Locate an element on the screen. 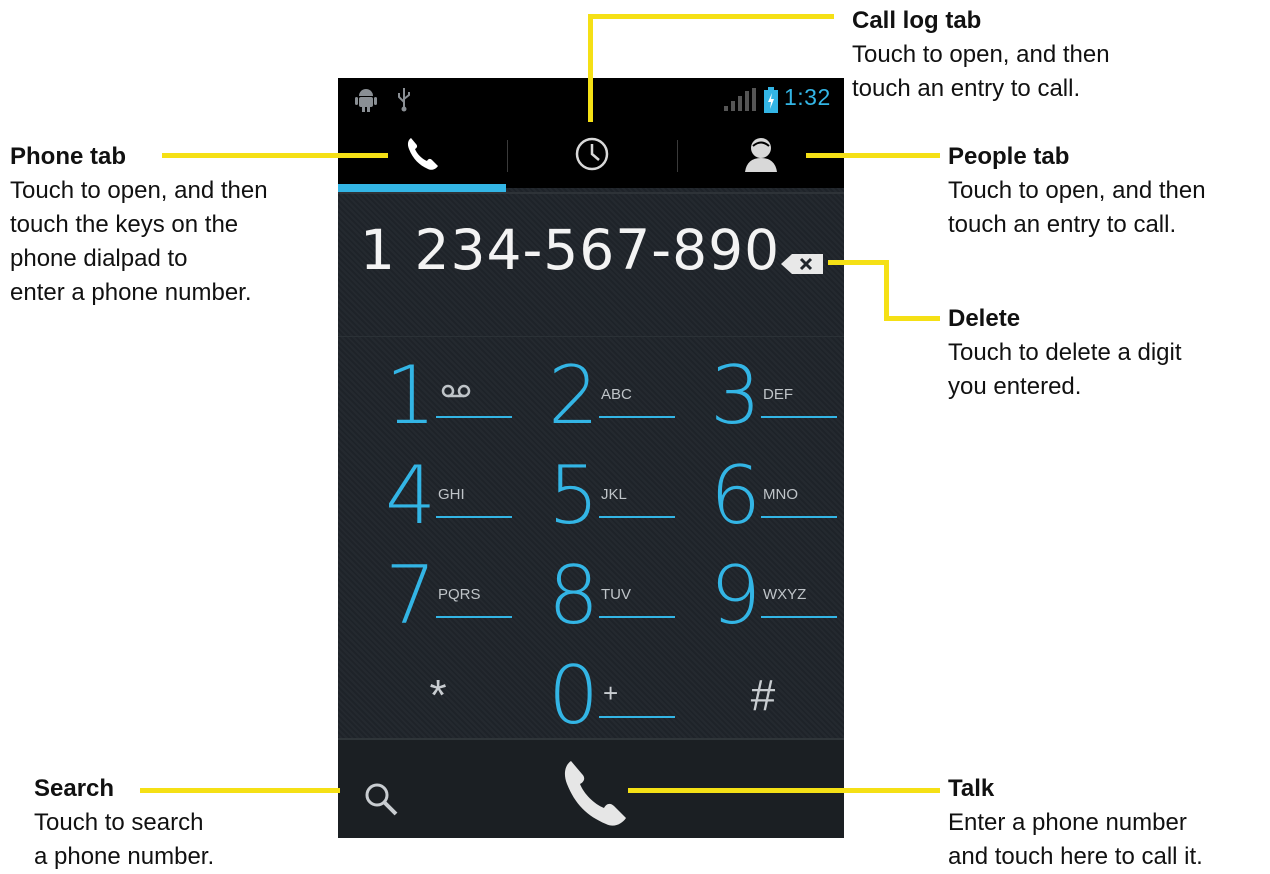 The width and height of the screenshot is (1270, 874). annotation-title: Delete is located at coordinates (984, 318).